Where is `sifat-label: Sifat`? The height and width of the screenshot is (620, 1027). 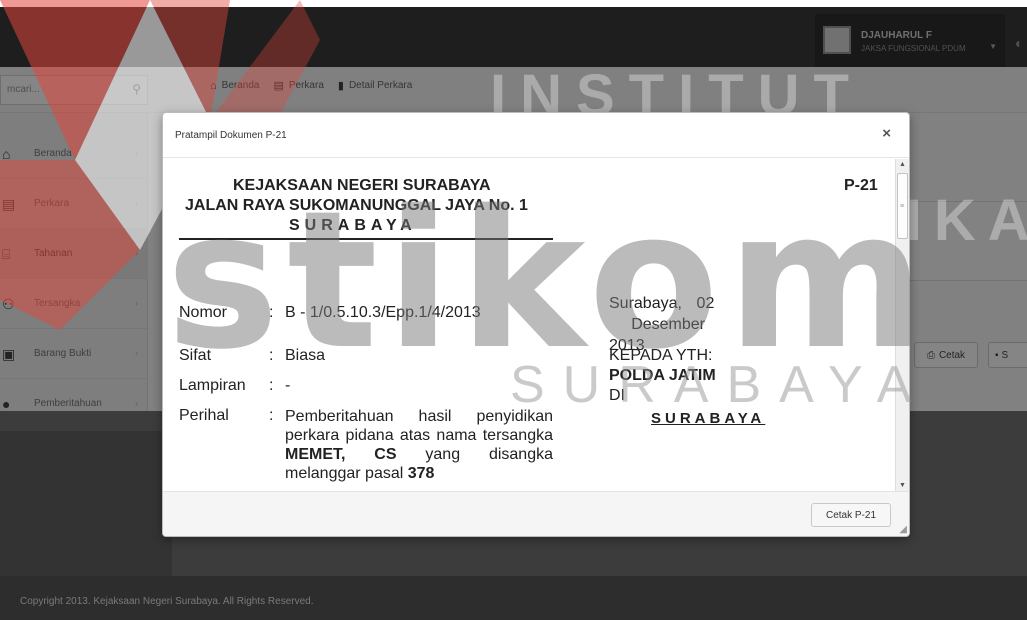 sifat-label: Sifat is located at coordinates (195, 355).